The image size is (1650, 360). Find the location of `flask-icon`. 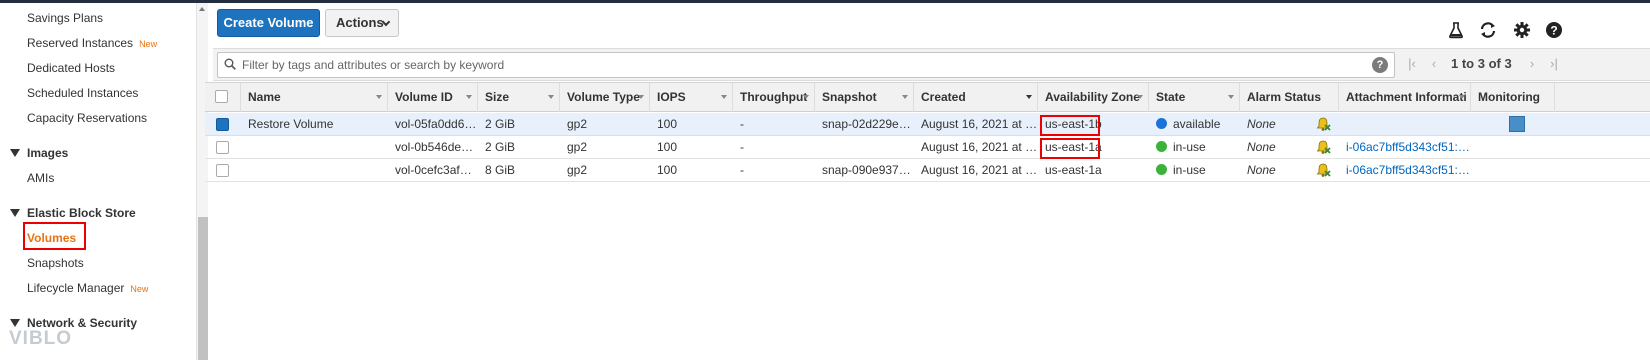

flask-icon is located at coordinates (1456, 30).